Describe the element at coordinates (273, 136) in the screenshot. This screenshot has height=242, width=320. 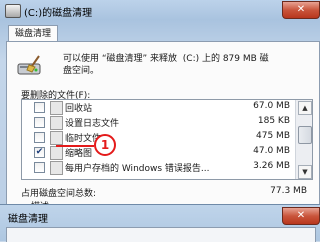
I see `list-item-size: 475 MB` at that location.